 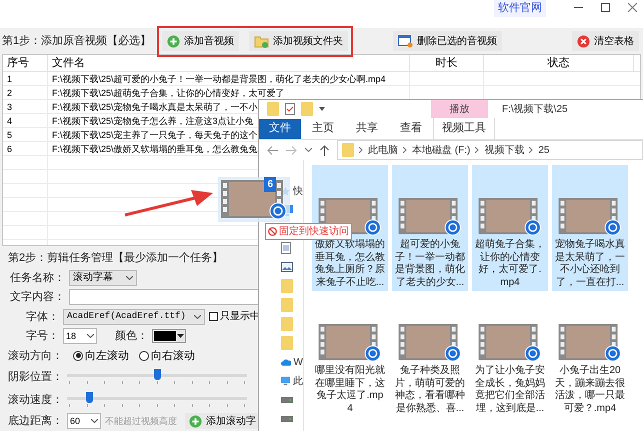 I want to click on text-input, so click(x=164, y=297).